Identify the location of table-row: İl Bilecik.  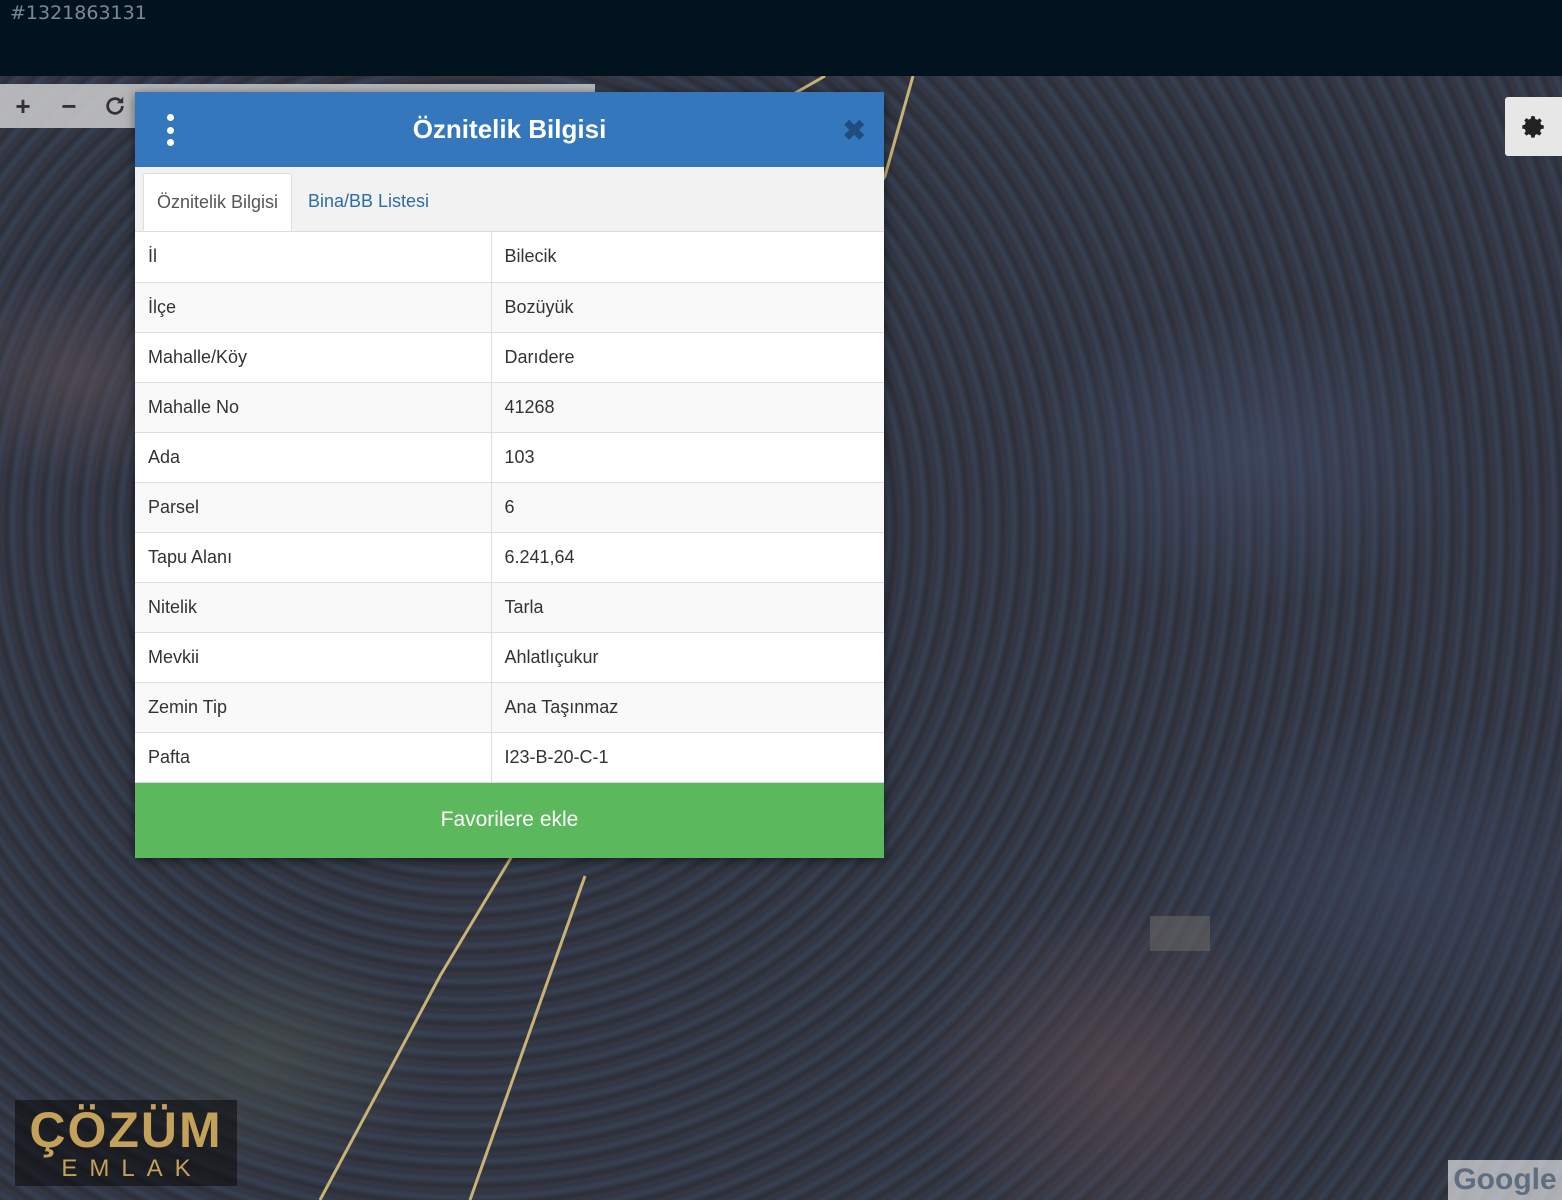
(509, 257).